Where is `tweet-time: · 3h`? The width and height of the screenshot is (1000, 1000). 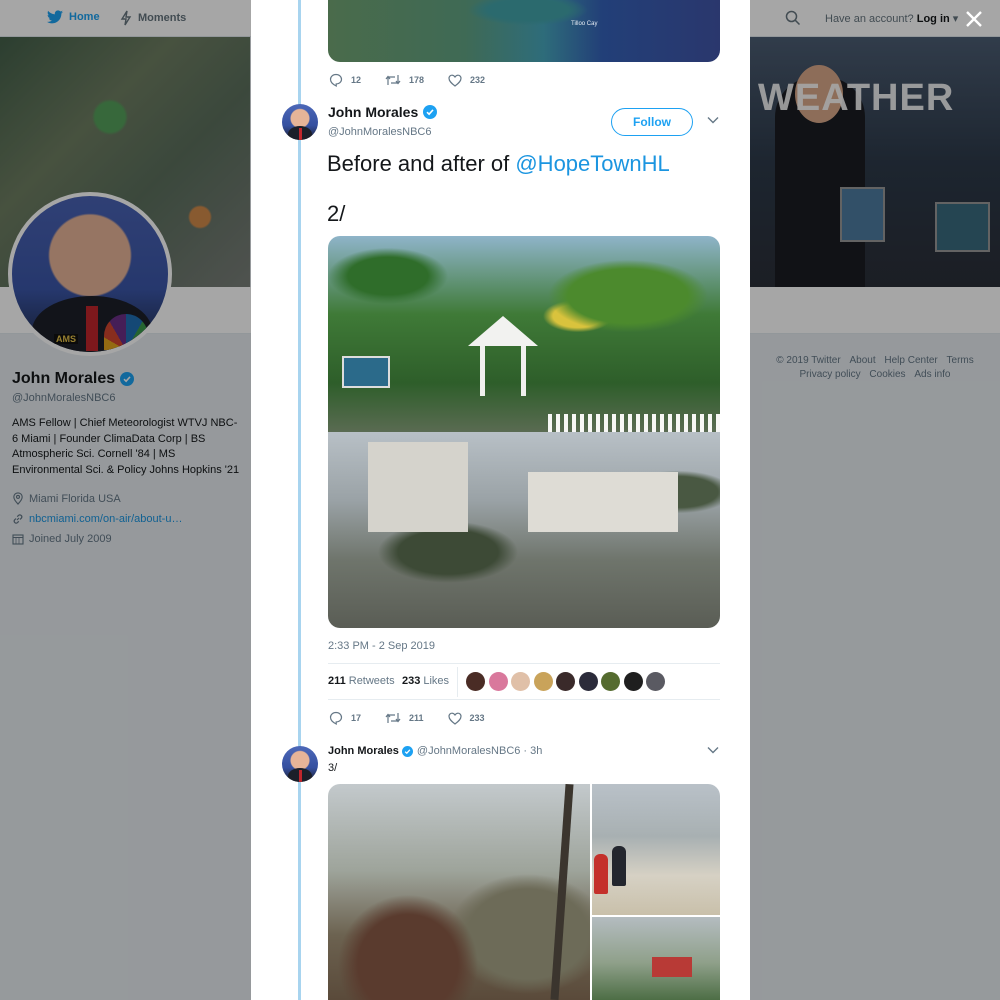 tweet-time: · 3h is located at coordinates (532, 751).